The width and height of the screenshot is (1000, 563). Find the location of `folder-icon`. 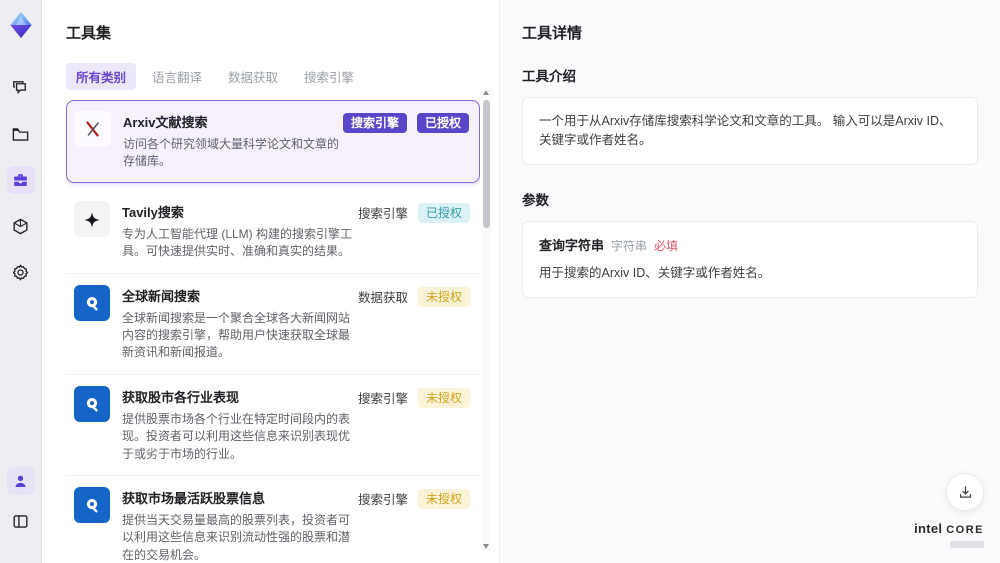

folder-icon is located at coordinates (21, 134).